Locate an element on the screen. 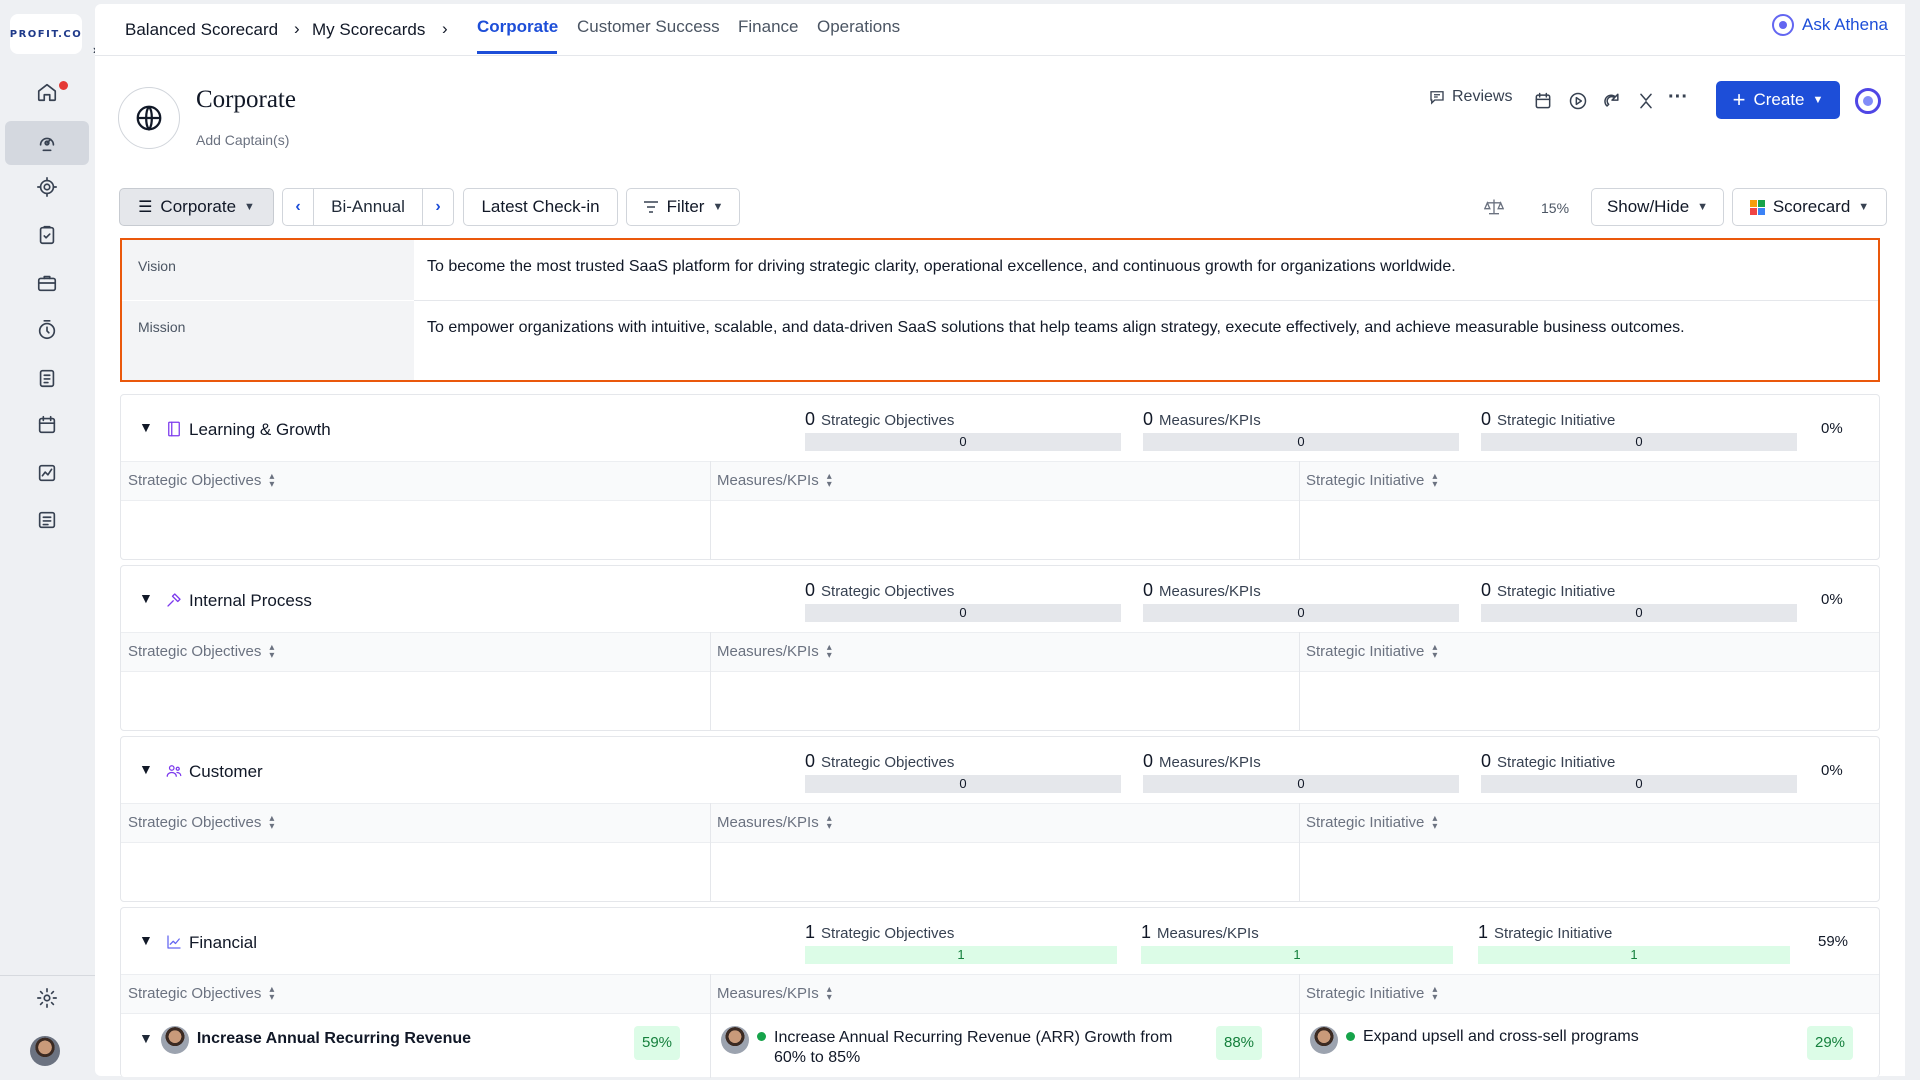  settings-icon is located at coordinates (47, 998).